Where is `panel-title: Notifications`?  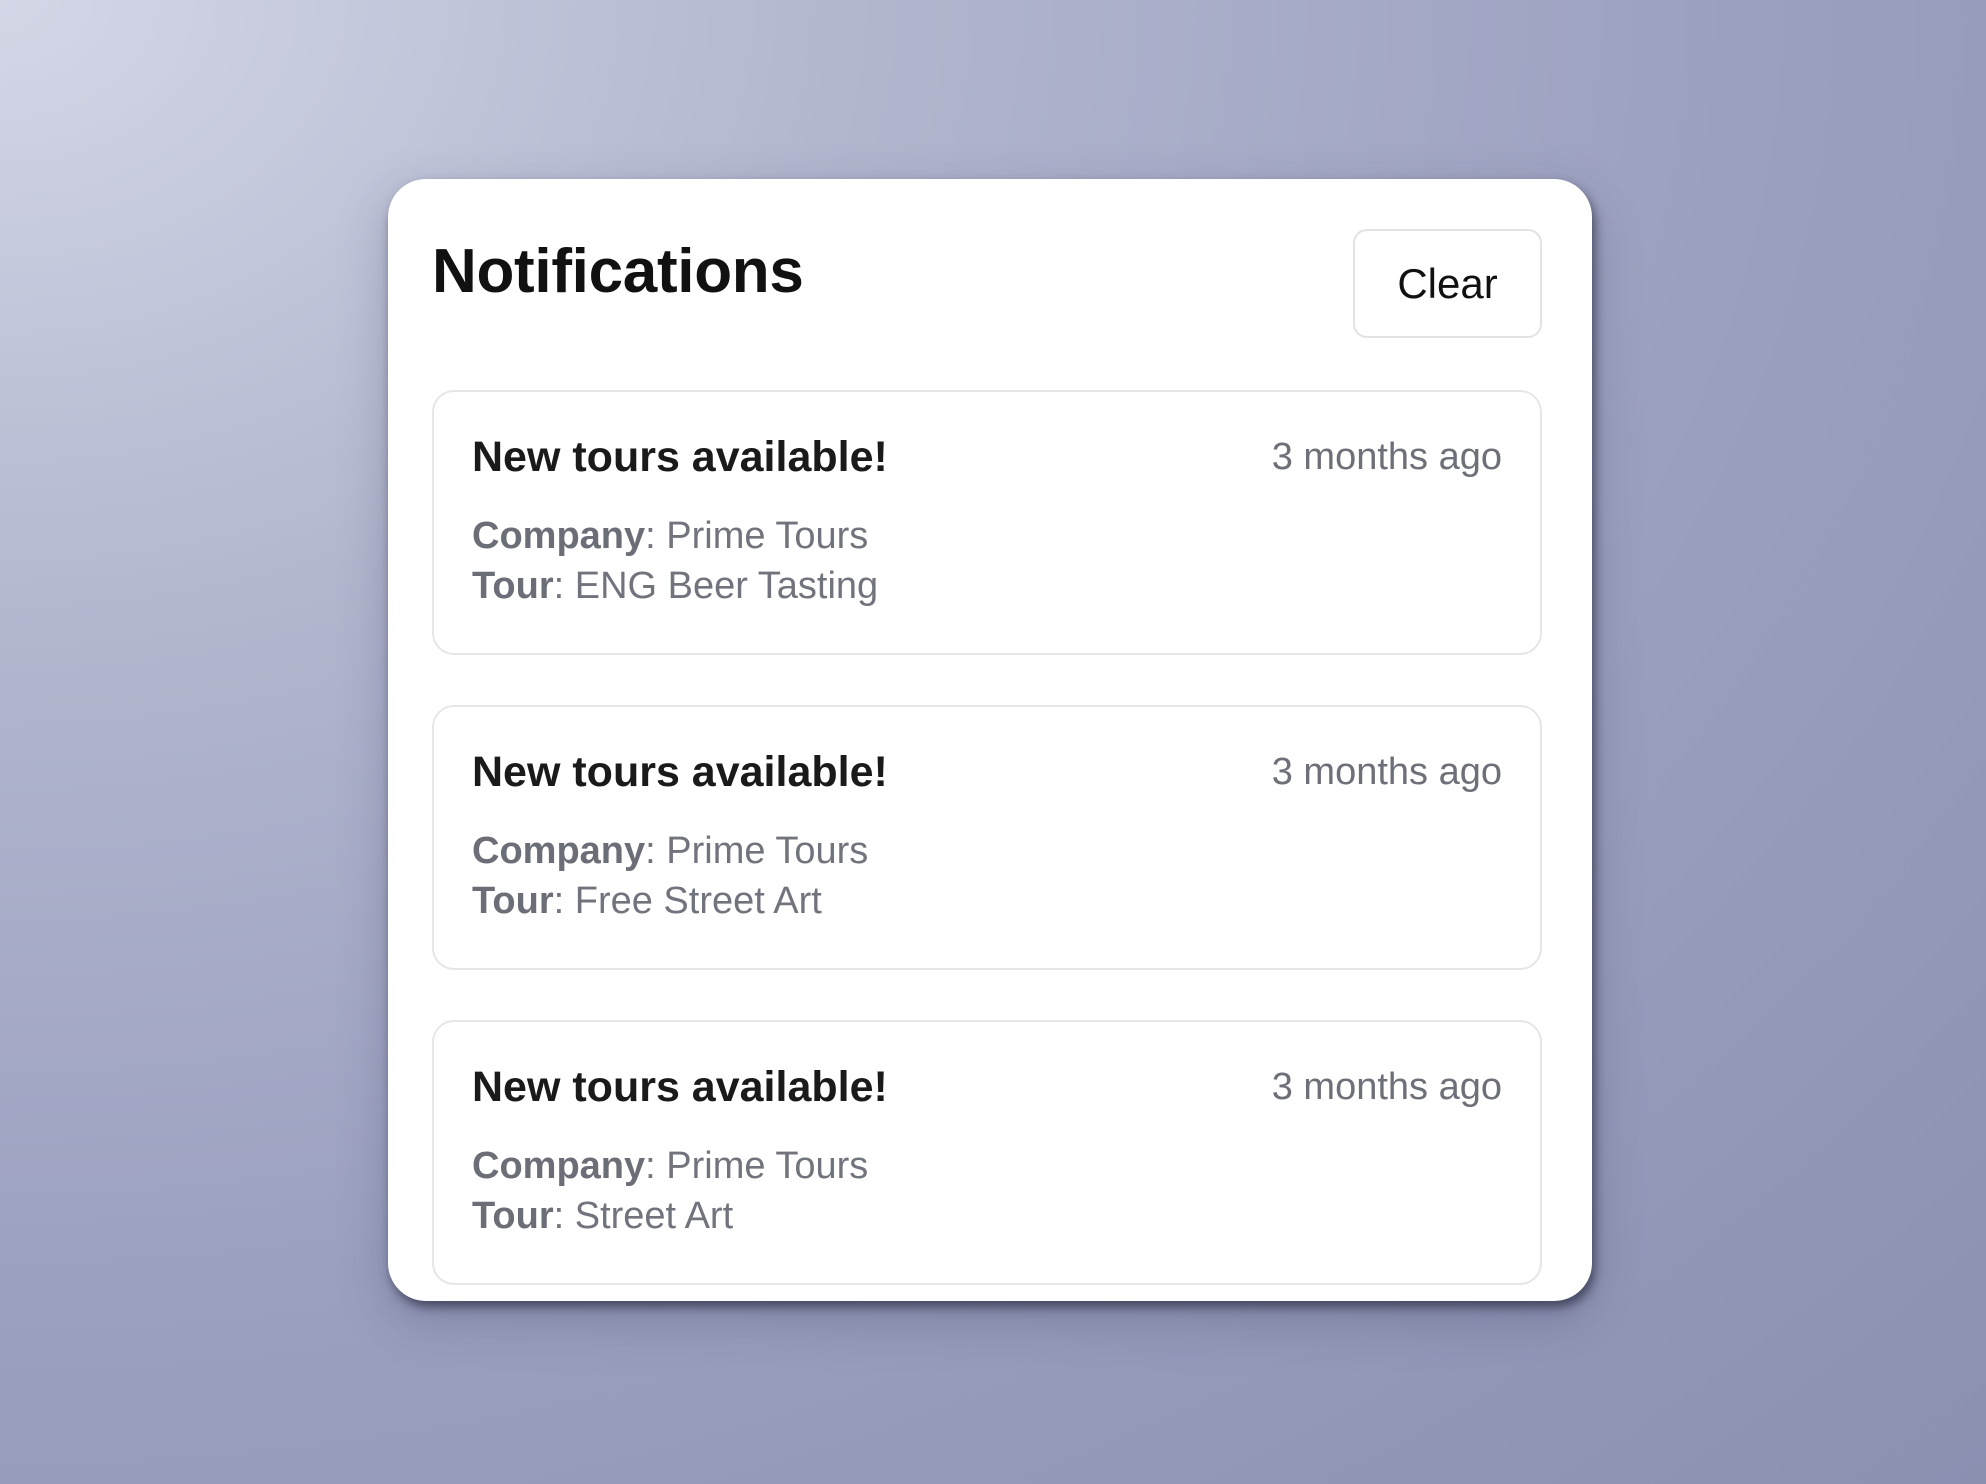 panel-title: Notifications is located at coordinates (618, 271).